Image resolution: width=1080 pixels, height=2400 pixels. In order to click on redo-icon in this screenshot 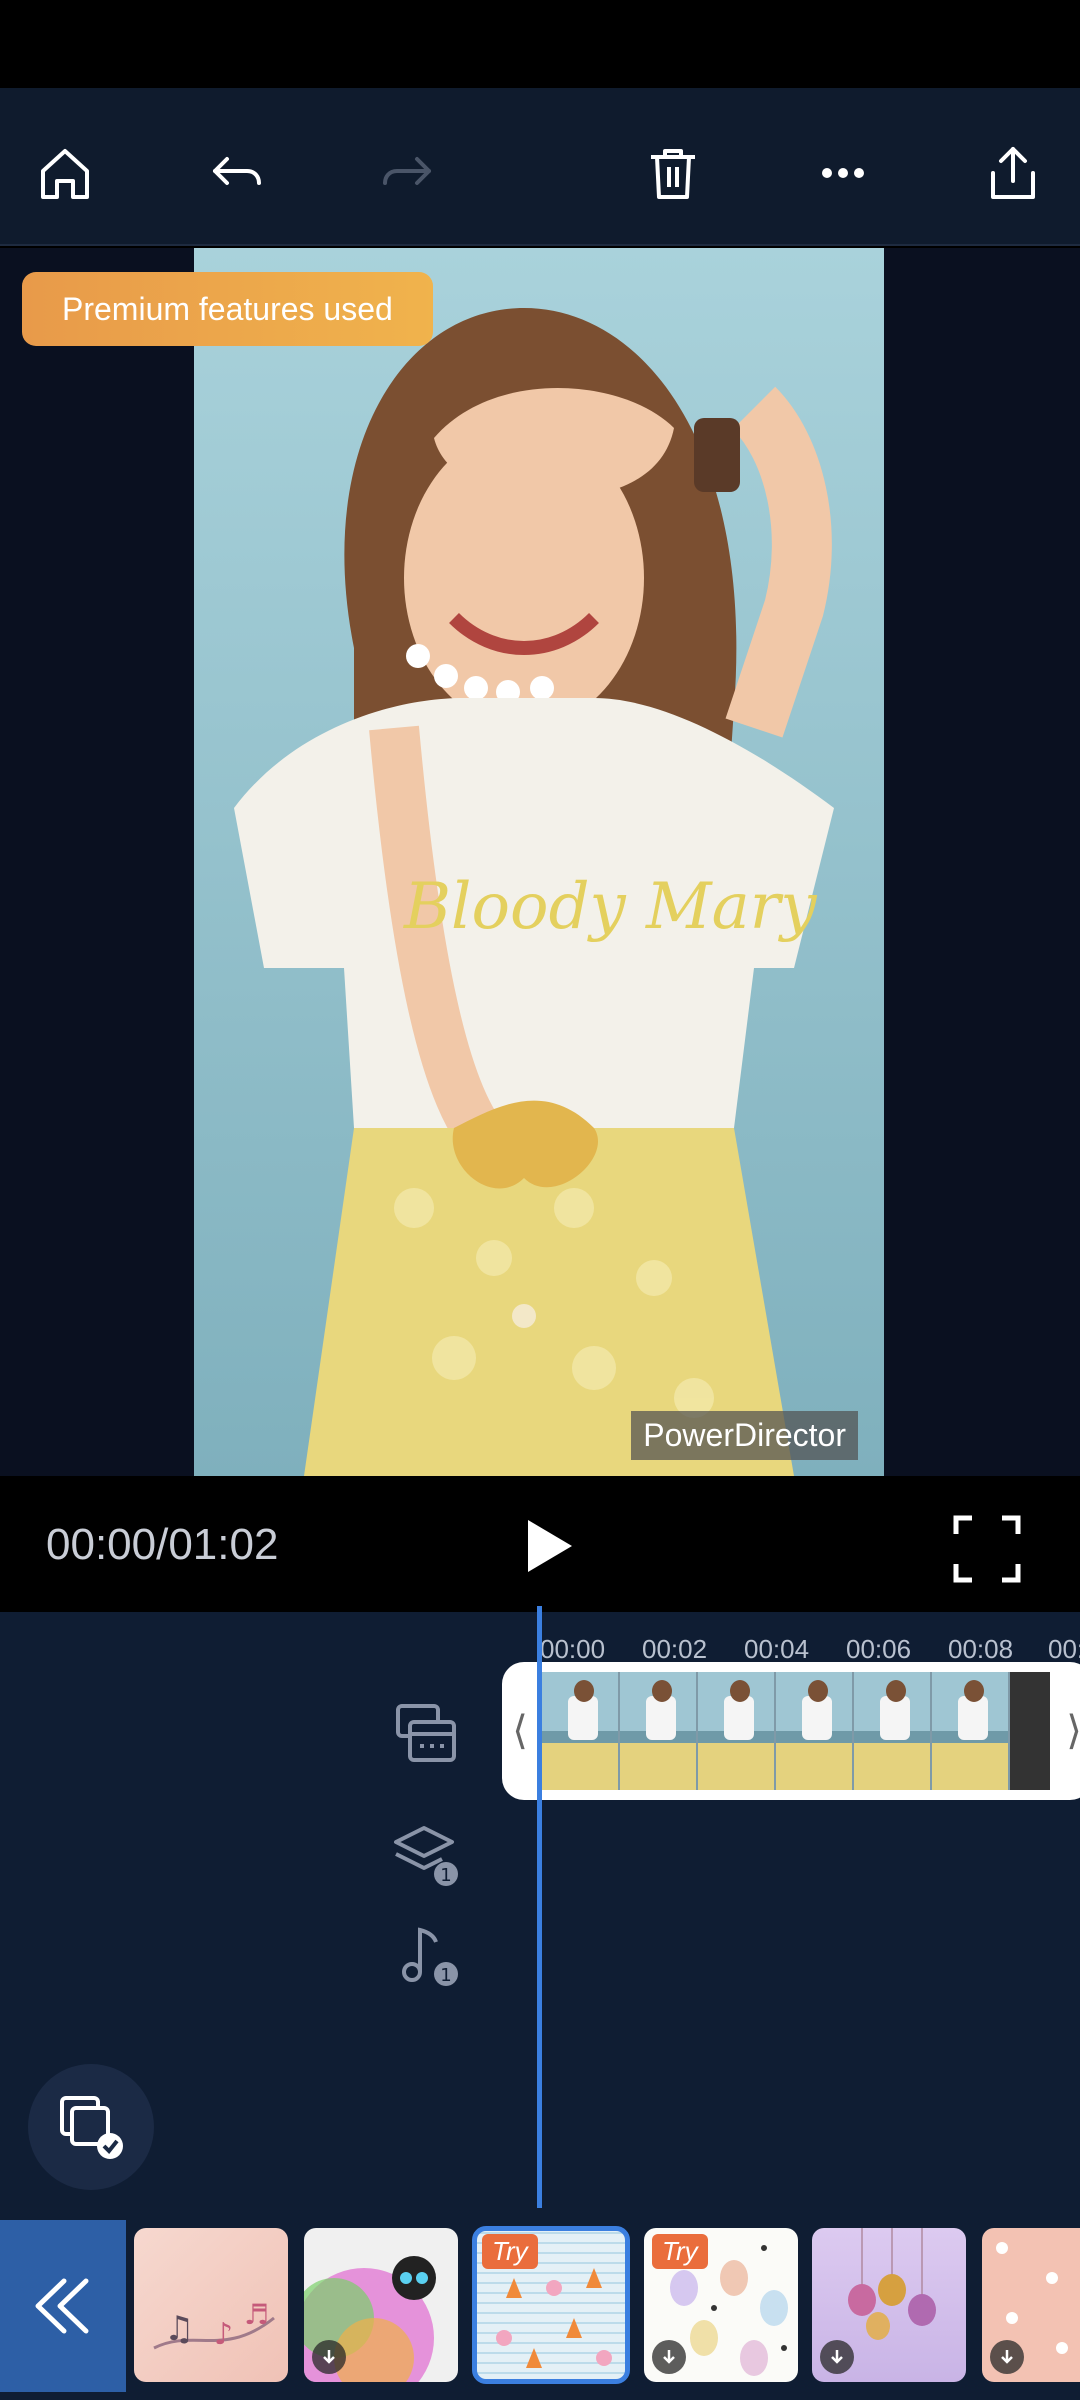, I will do `click(407, 171)`.